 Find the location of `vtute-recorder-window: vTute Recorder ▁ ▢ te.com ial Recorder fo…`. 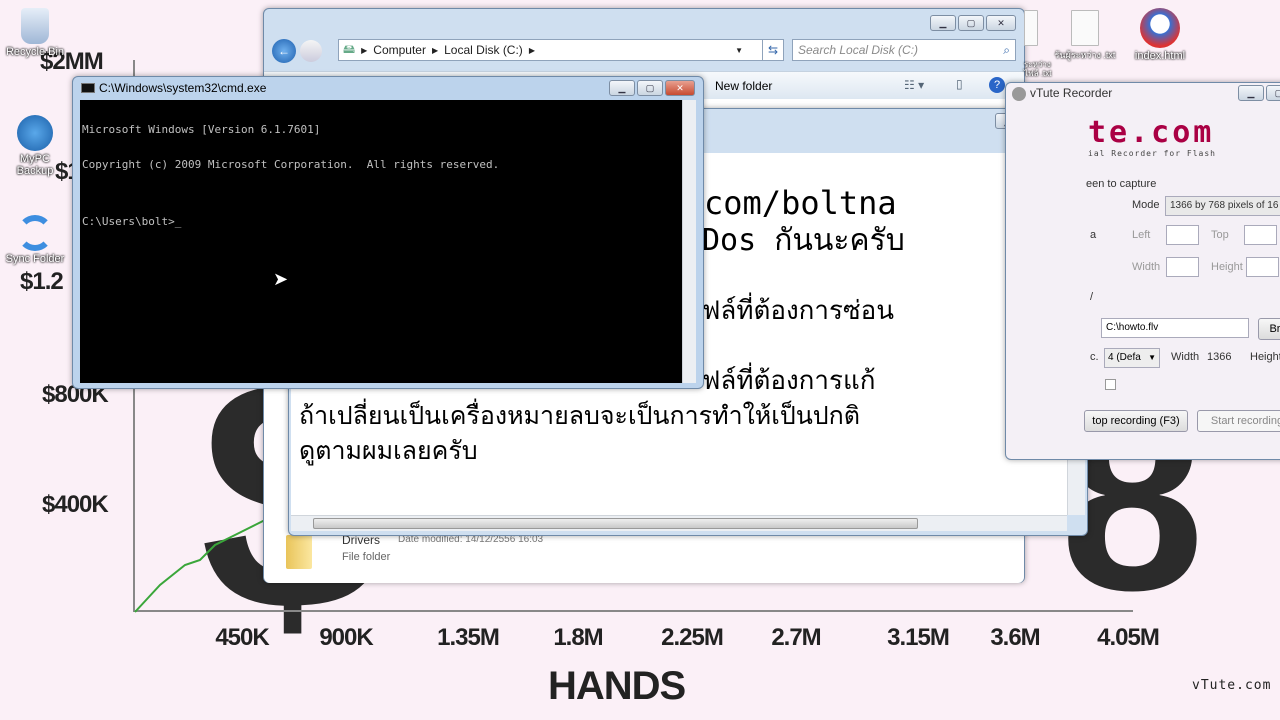

vtute-recorder-window: vTute Recorder ▁ ▢ te.com ial Recorder fo… is located at coordinates (1142, 271).